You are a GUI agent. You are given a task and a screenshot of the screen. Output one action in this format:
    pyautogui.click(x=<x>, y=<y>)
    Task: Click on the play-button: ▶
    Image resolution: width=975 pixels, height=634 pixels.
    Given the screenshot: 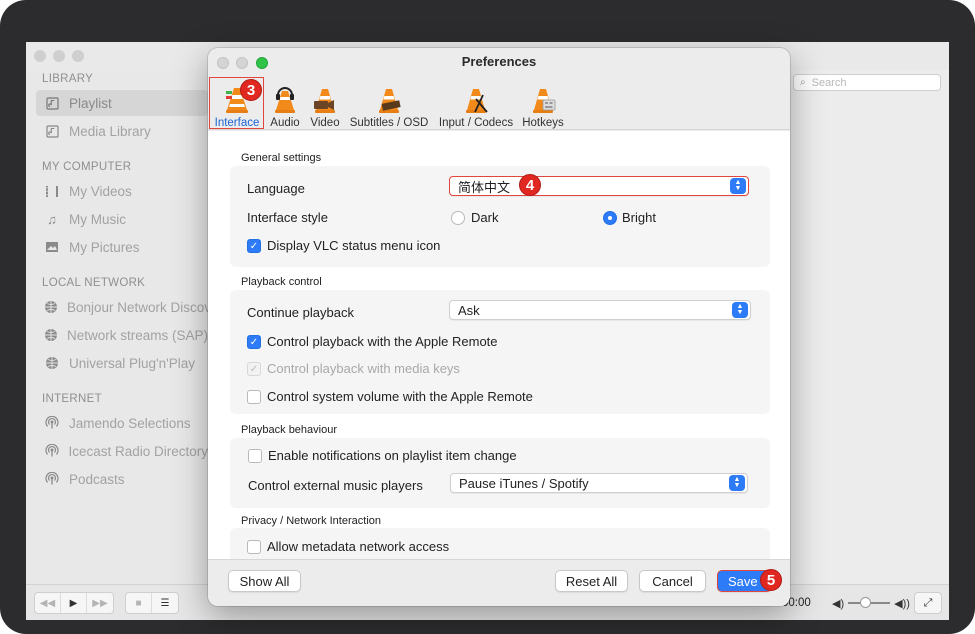 What is the action you would take?
    pyautogui.click(x=74, y=603)
    